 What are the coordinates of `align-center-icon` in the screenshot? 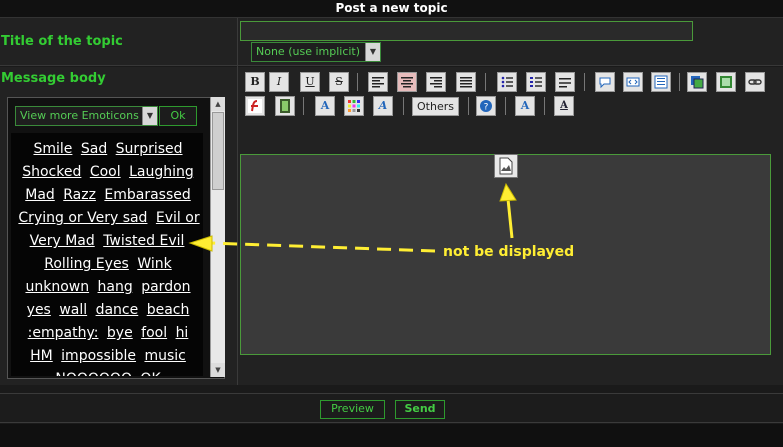 It's located at (407, 82).